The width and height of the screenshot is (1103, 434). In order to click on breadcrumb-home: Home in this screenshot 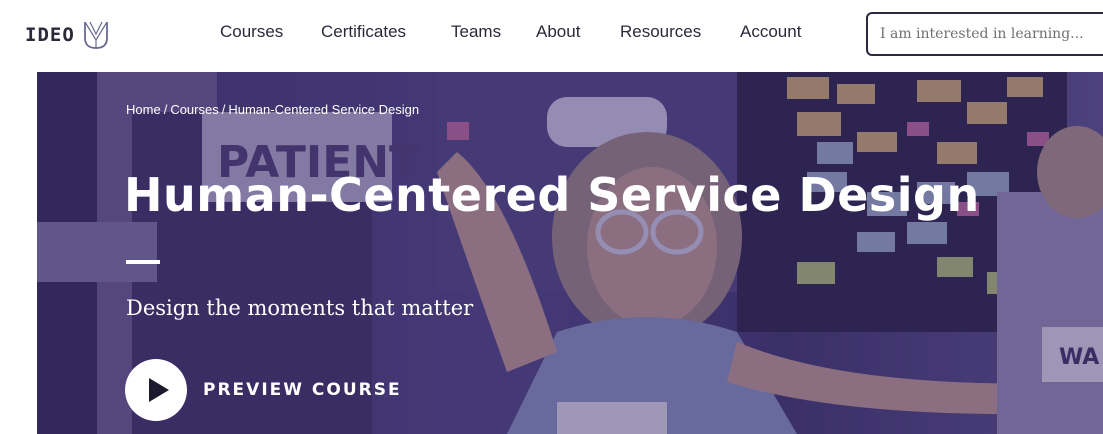, I will do `click(143, 109)`.